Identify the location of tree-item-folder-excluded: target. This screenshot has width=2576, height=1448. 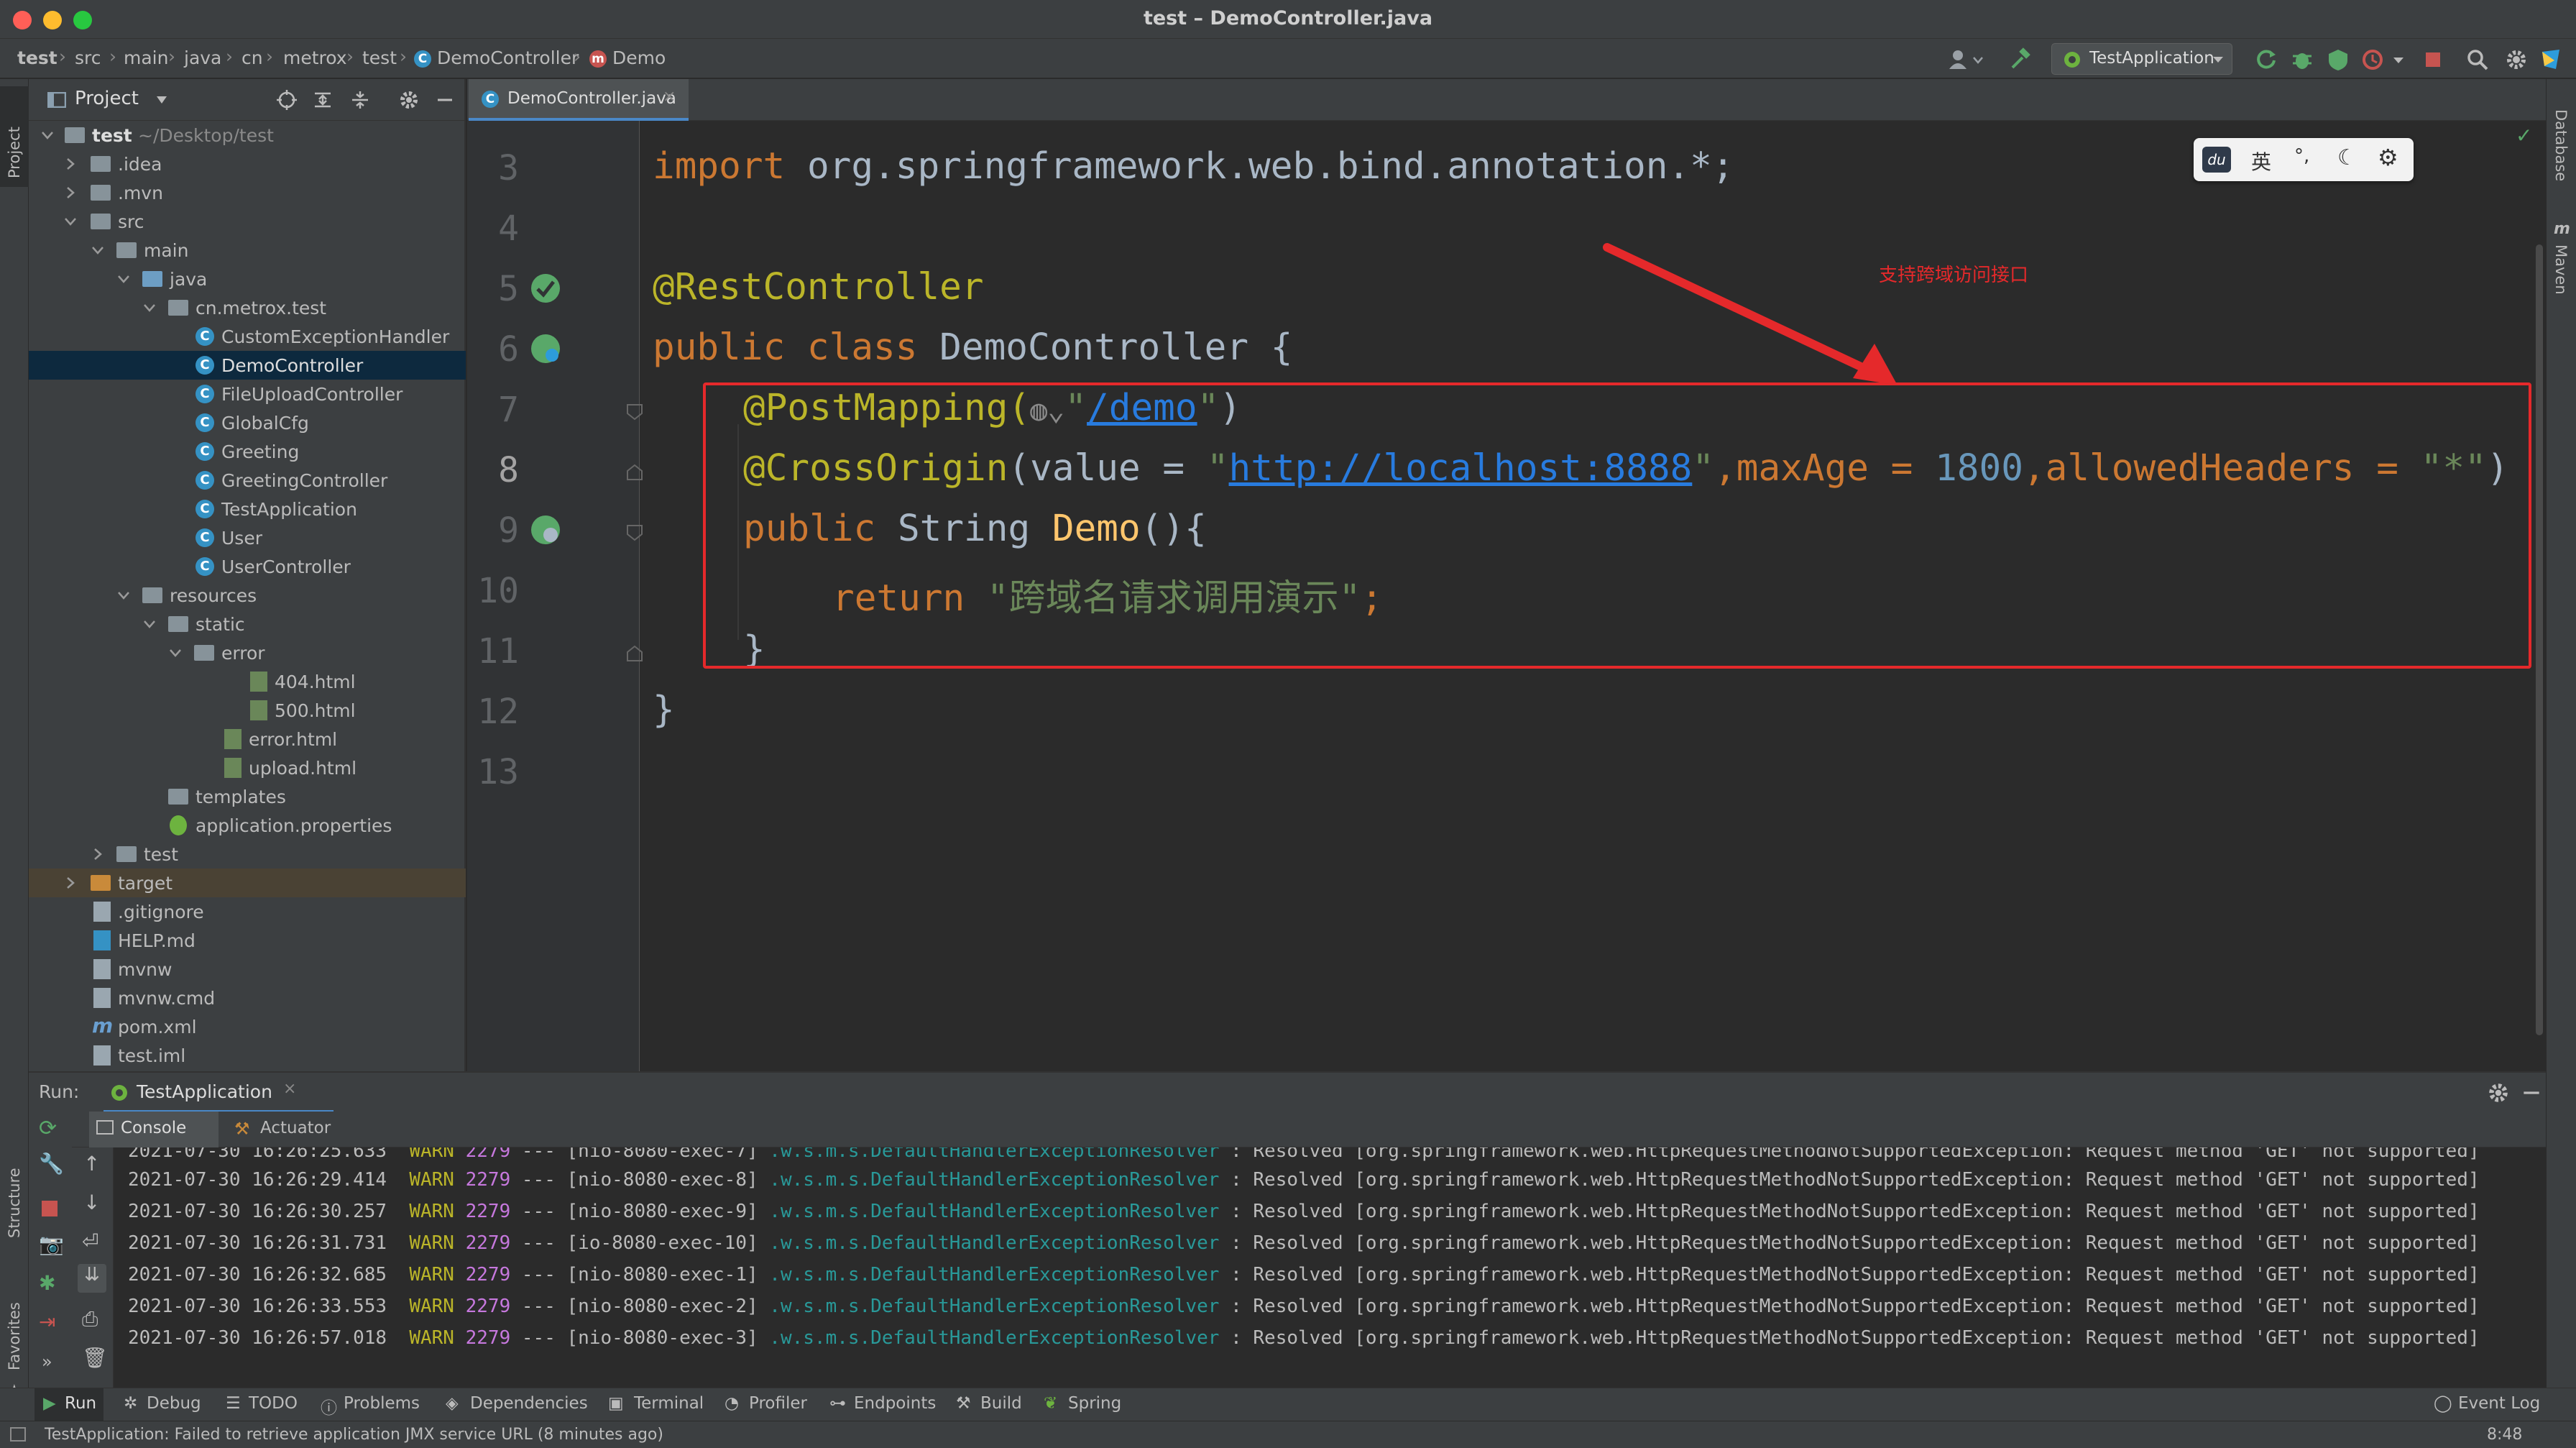
(247, 883).